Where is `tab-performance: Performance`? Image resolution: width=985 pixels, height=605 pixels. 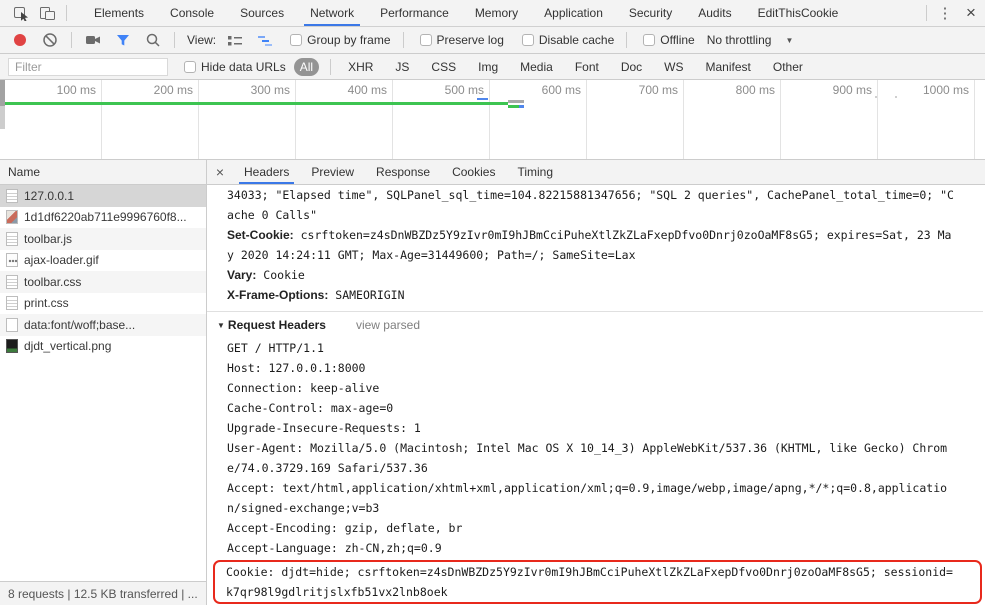 tab-performance: Performance is located at coordinates (414, 13).